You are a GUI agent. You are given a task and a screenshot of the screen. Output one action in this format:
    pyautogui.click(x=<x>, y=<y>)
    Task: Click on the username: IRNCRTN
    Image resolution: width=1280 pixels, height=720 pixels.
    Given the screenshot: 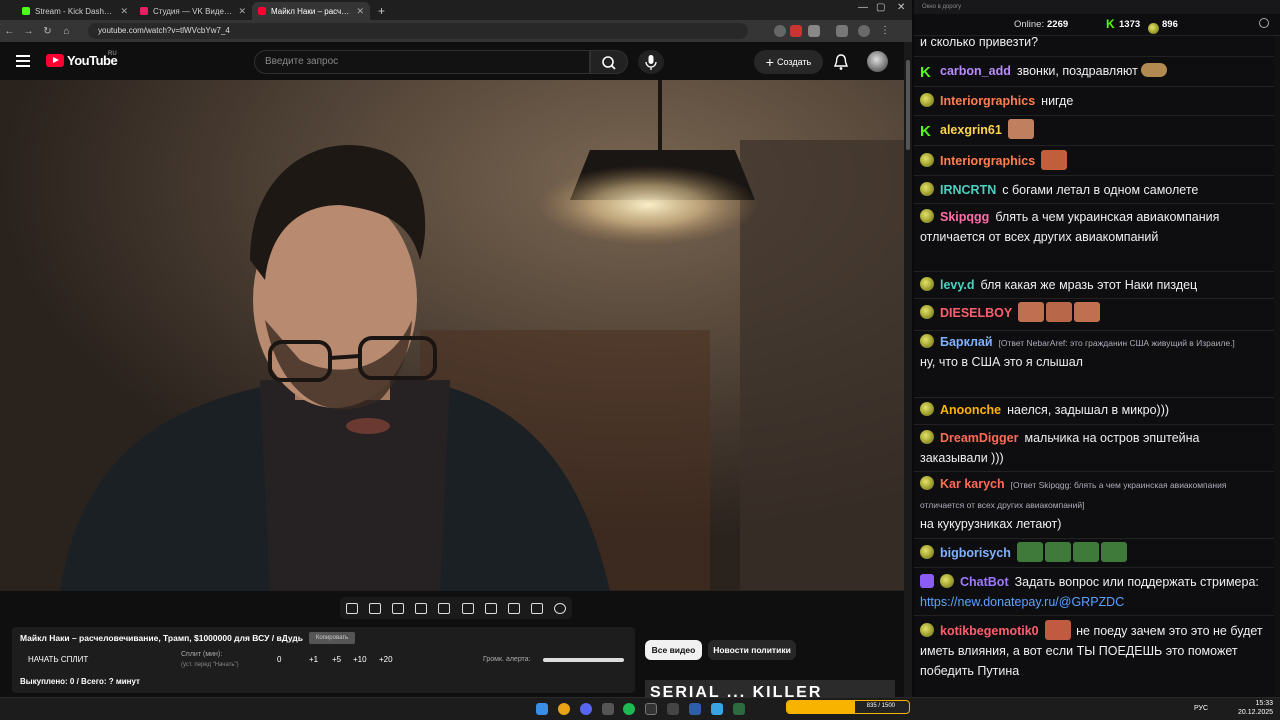 What is the action you would take?
    pyautogui.click(x=968, y=190)
    